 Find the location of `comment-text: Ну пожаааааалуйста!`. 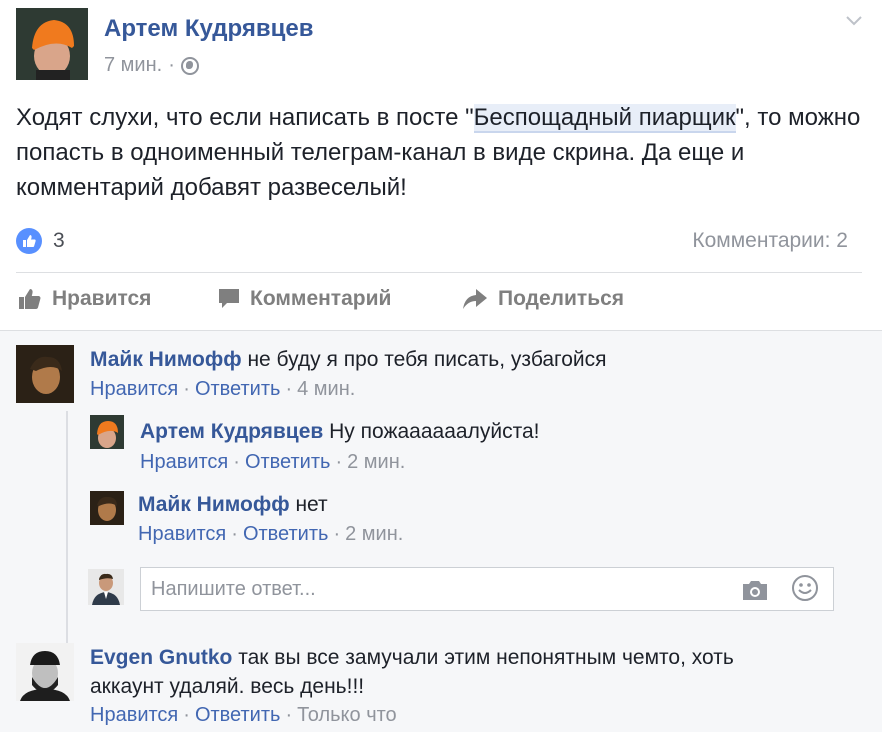

comment-text: Ну пожаааааалуйста! is located at coordinates (434, 431).